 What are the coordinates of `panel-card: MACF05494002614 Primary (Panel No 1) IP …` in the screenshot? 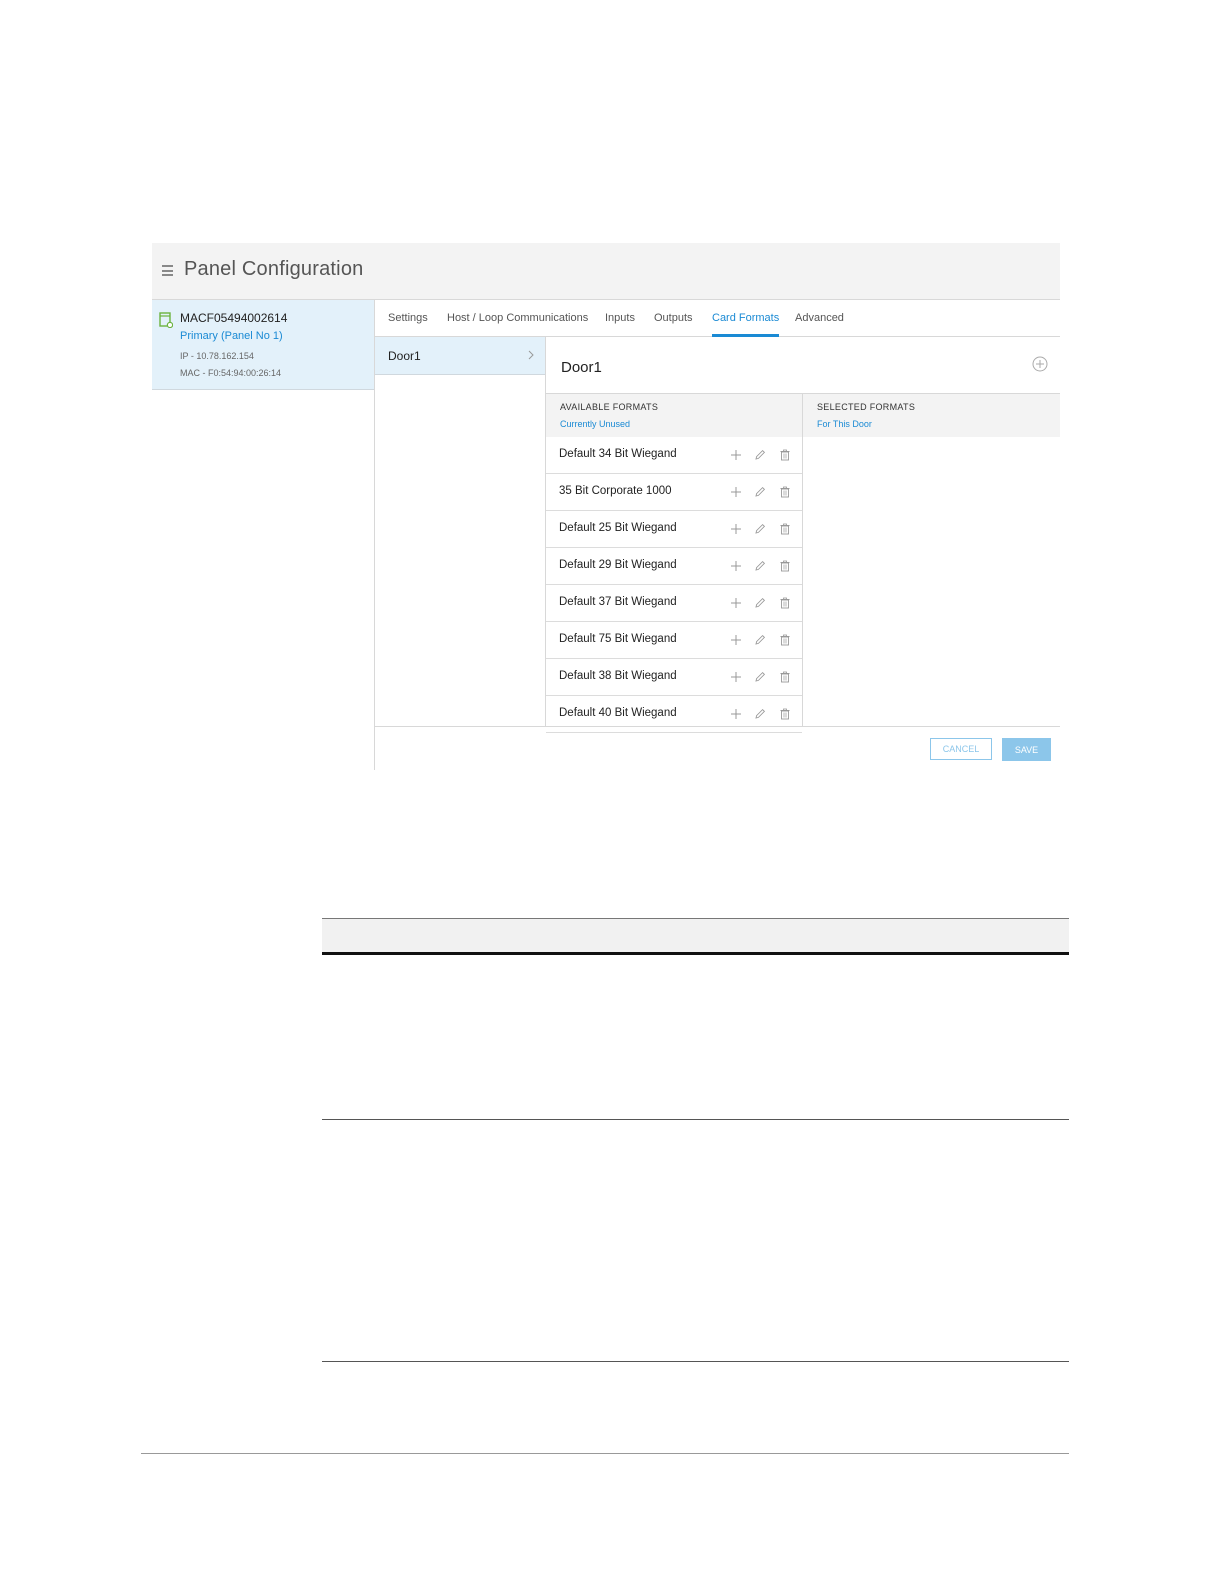 It's located at (263, 345).